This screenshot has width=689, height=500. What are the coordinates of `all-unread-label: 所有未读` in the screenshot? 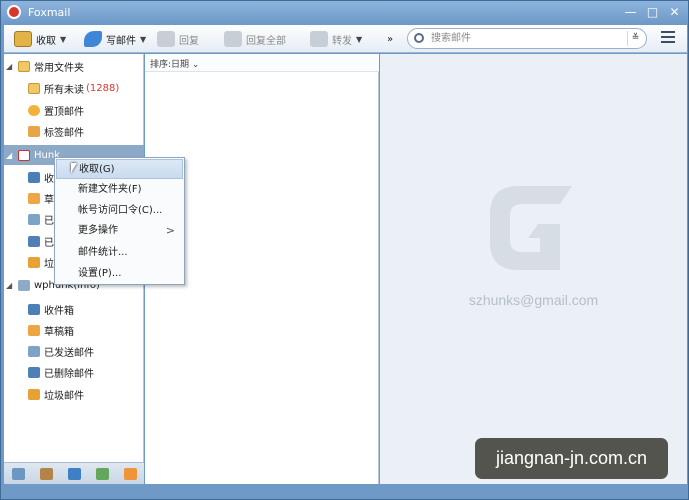 It's located at (64, 90).